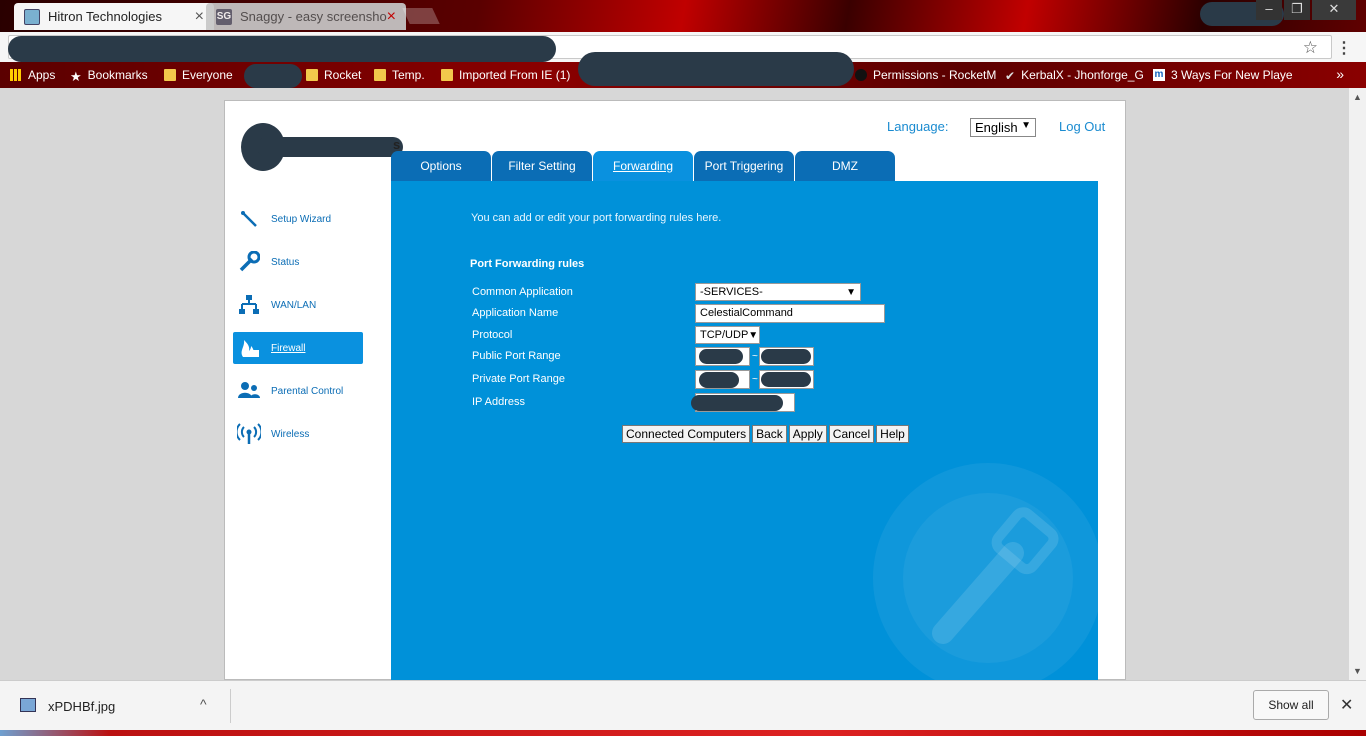 This screenshot has width=1366, height=736. I want to click on tab-forwarding: Forwarding, so click(643, 166).